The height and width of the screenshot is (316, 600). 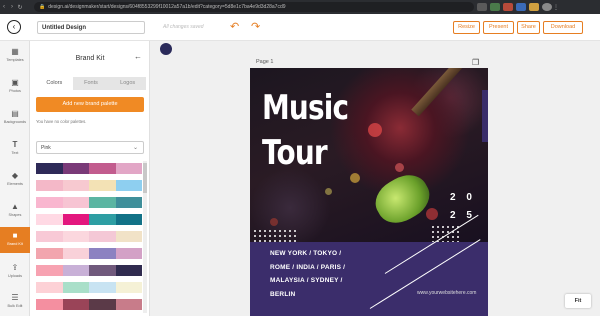 I want to click on tab-colors: Colors, so click(x=54, y=83).